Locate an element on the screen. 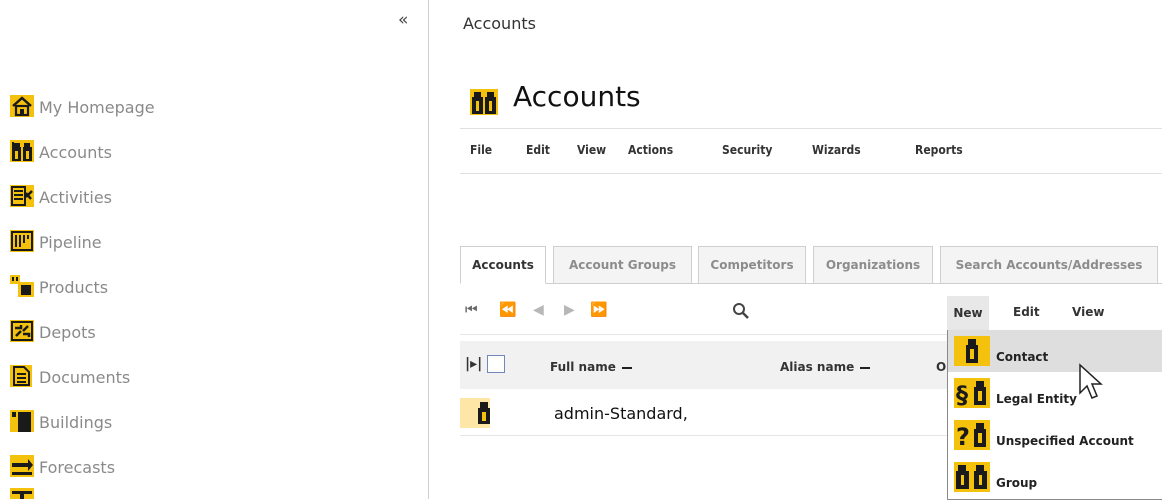  sidebar-item-buildings: Buildings is located at coordinates (61, 421).